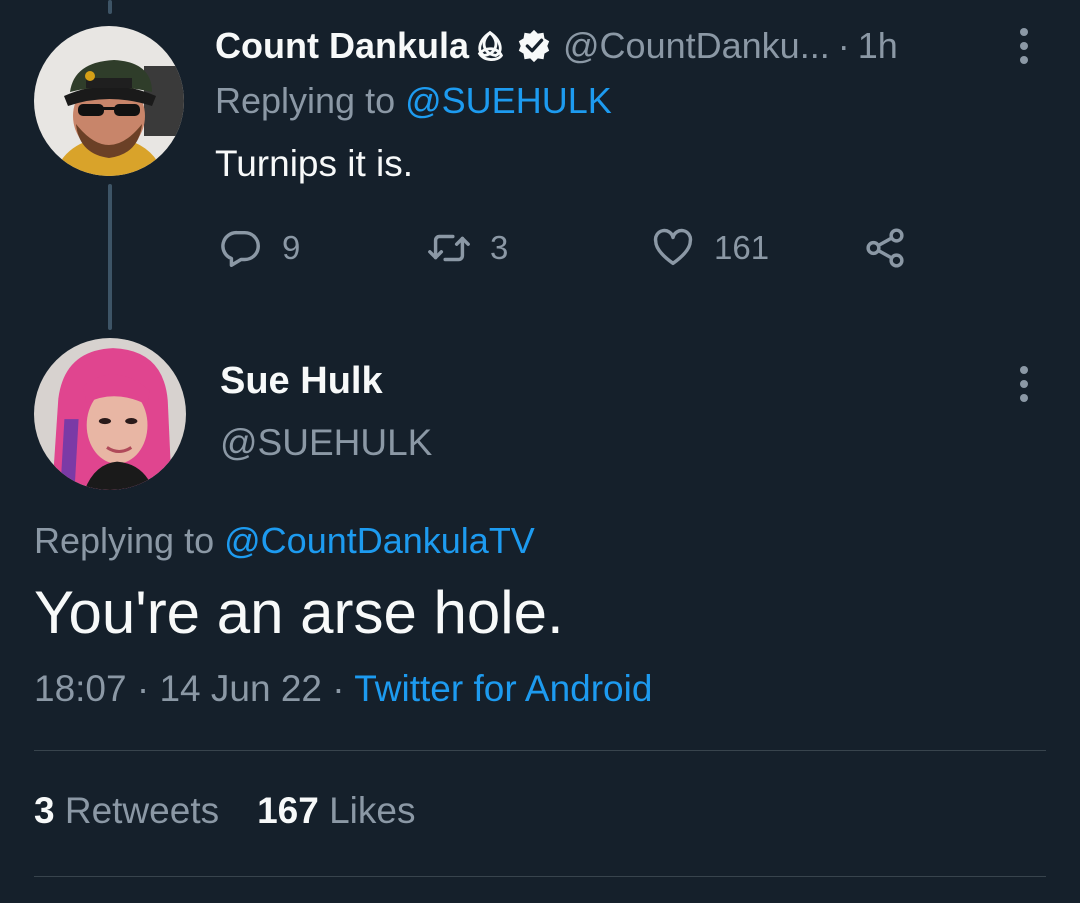 This screenshot has width=1080, height=903. I want to click on main-author-handle: @SUEHULK, so click(326, 443).